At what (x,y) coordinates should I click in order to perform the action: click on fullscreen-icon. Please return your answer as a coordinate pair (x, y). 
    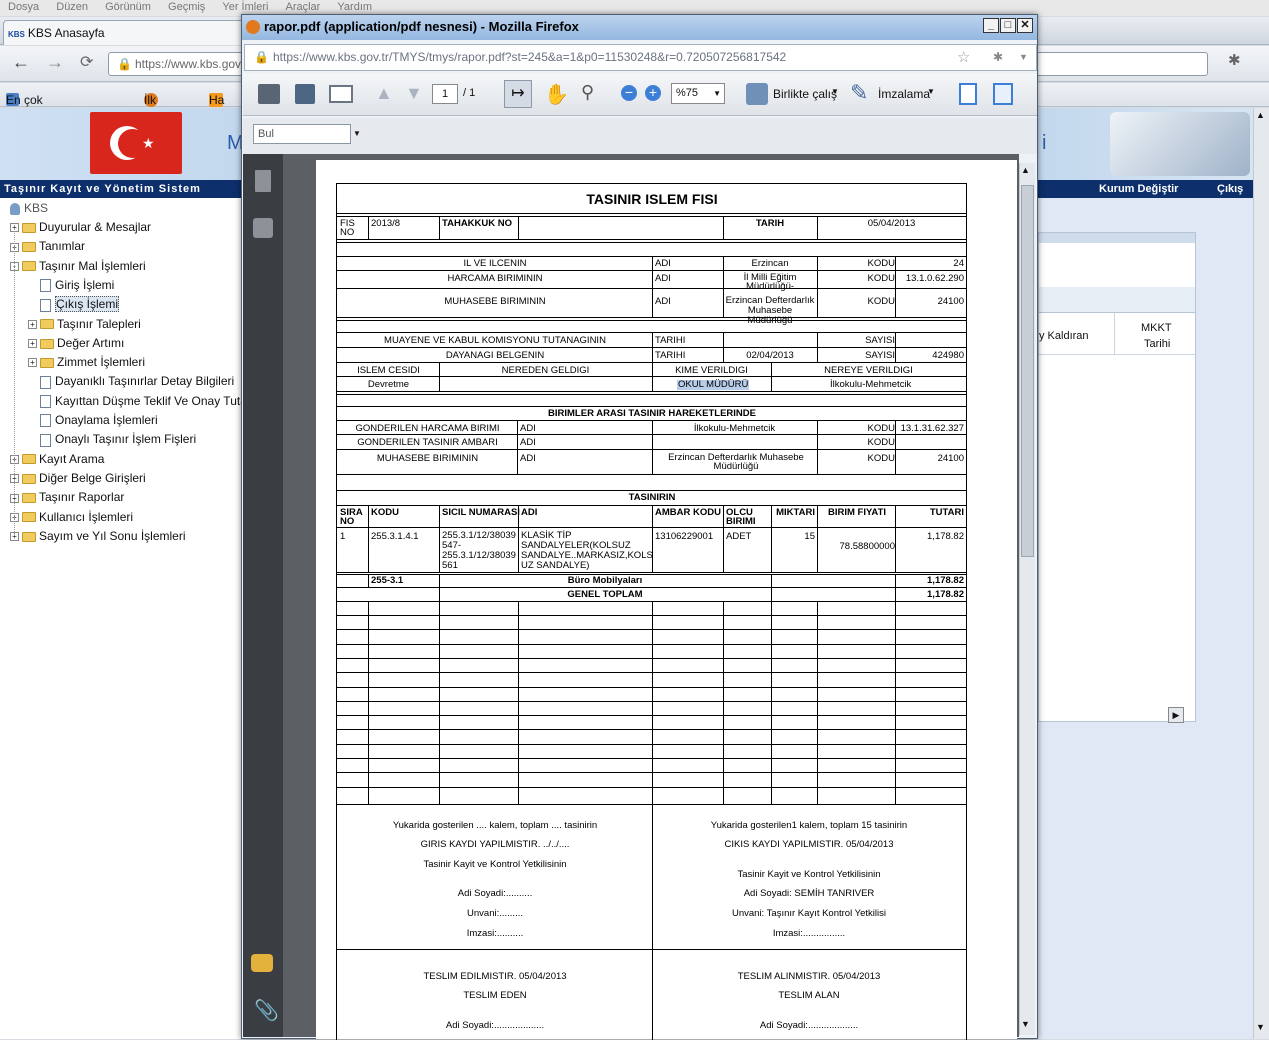
    Looking at the image, I should click on (1003, 94).